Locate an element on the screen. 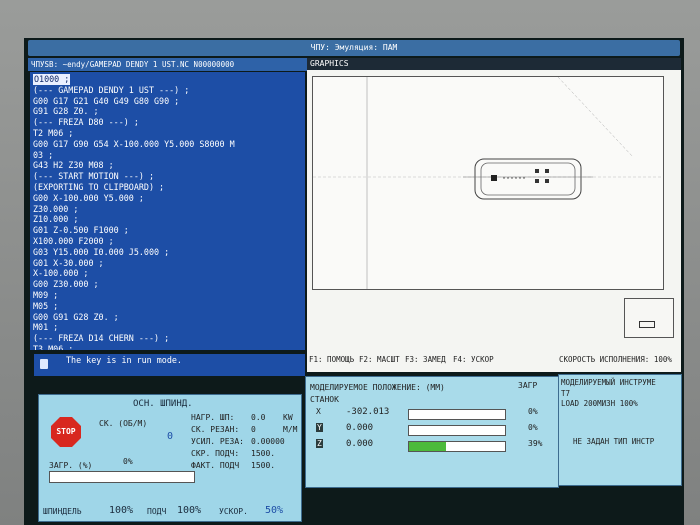 Image resolution: width=700 pixels, height=525 pixels. f2-key: F2: МАСШТ is located at coordinates (379, 359).